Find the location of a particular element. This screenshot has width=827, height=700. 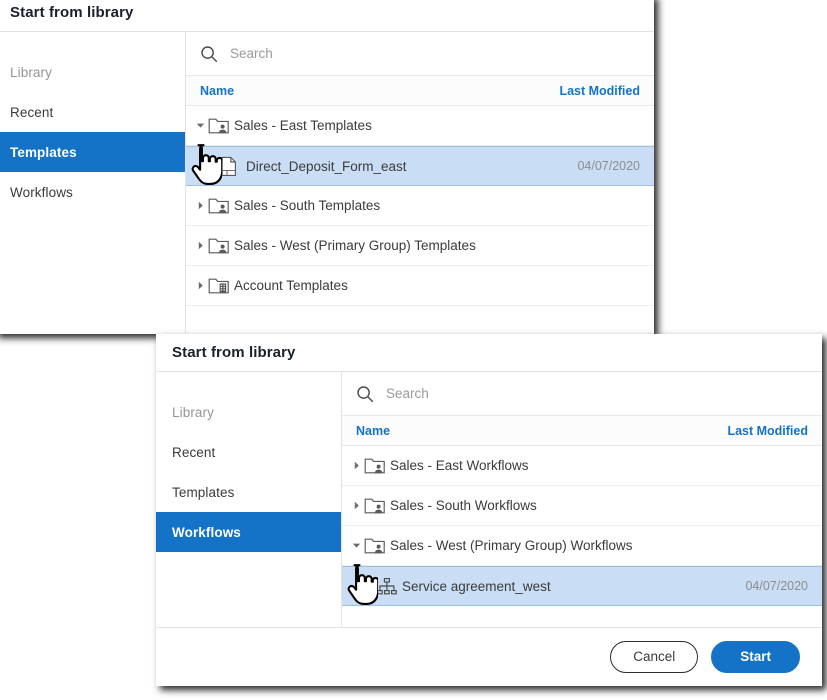

row-label: Direct_Deposit_Form_east is located at coordinates (326, 166).